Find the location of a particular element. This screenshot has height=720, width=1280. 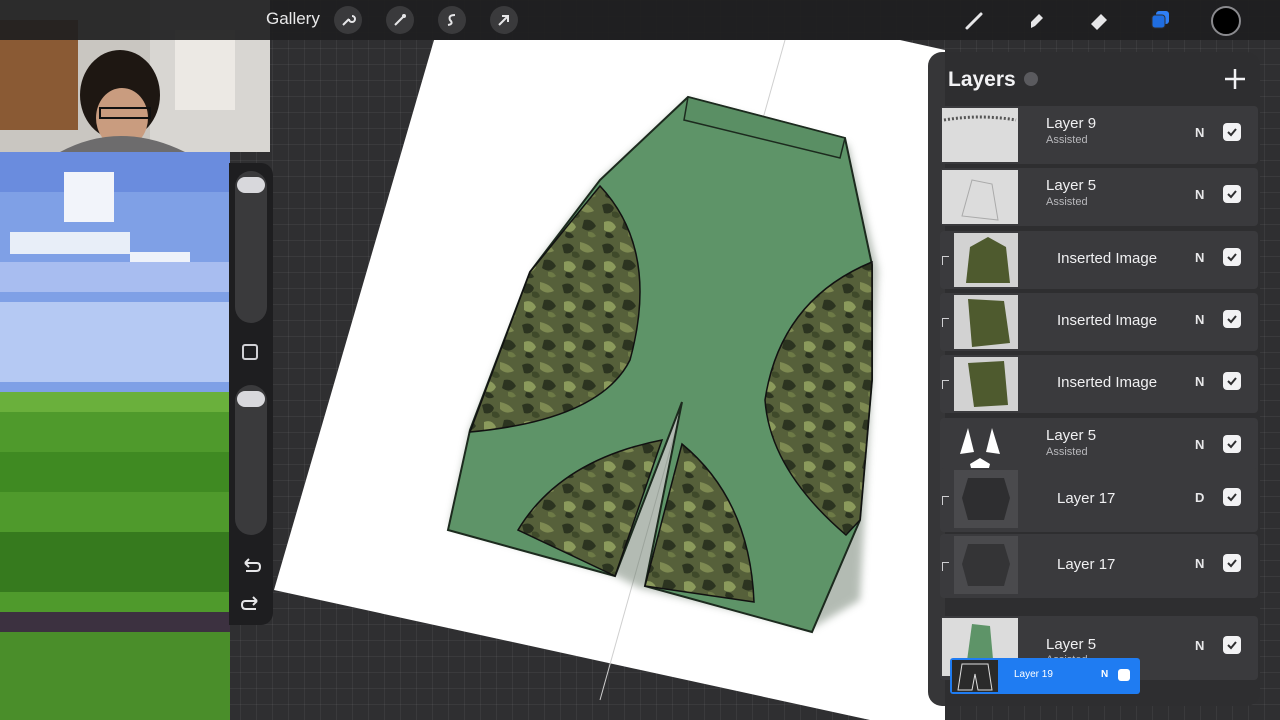

opacity-slider is located at coordinates (251, 460).